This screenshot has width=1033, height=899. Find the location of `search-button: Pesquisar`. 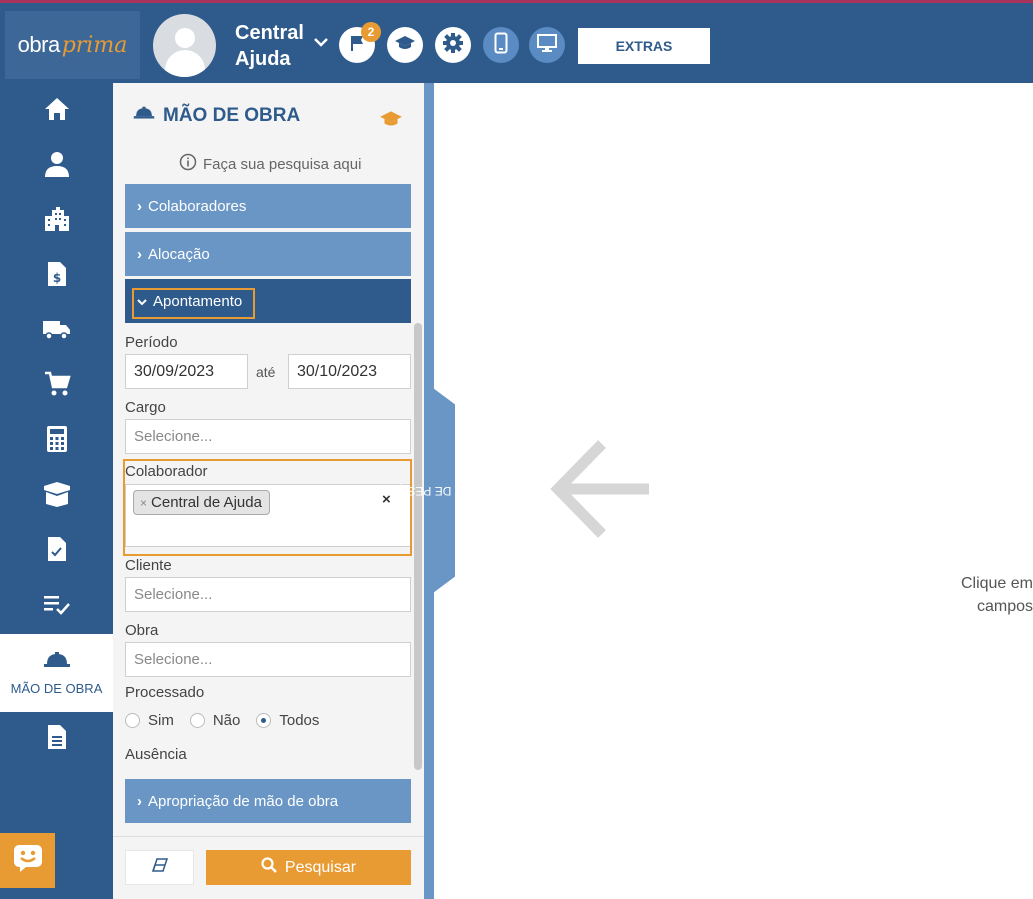

search-button: Pesquisar is located at coordinates (308, 867).